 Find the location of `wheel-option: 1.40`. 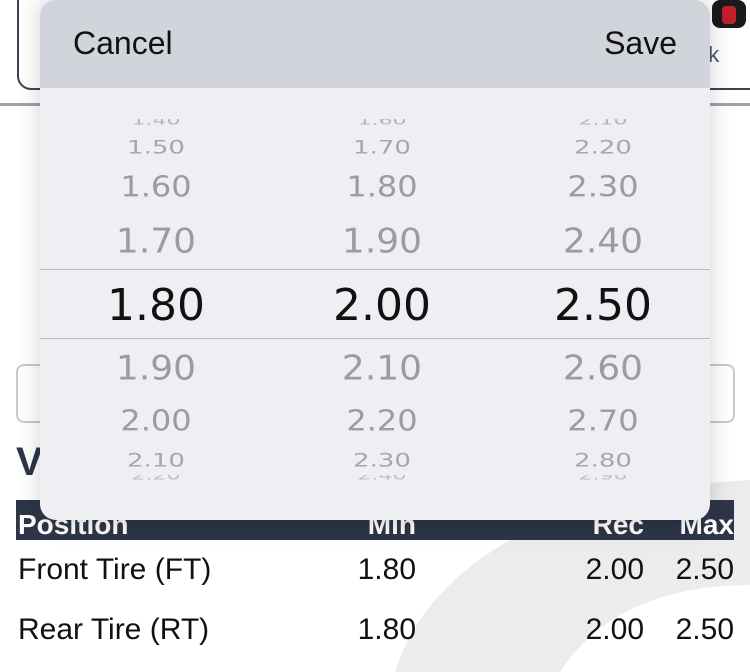

wheel-option: 1.40 is located at coordinates (156, 123).